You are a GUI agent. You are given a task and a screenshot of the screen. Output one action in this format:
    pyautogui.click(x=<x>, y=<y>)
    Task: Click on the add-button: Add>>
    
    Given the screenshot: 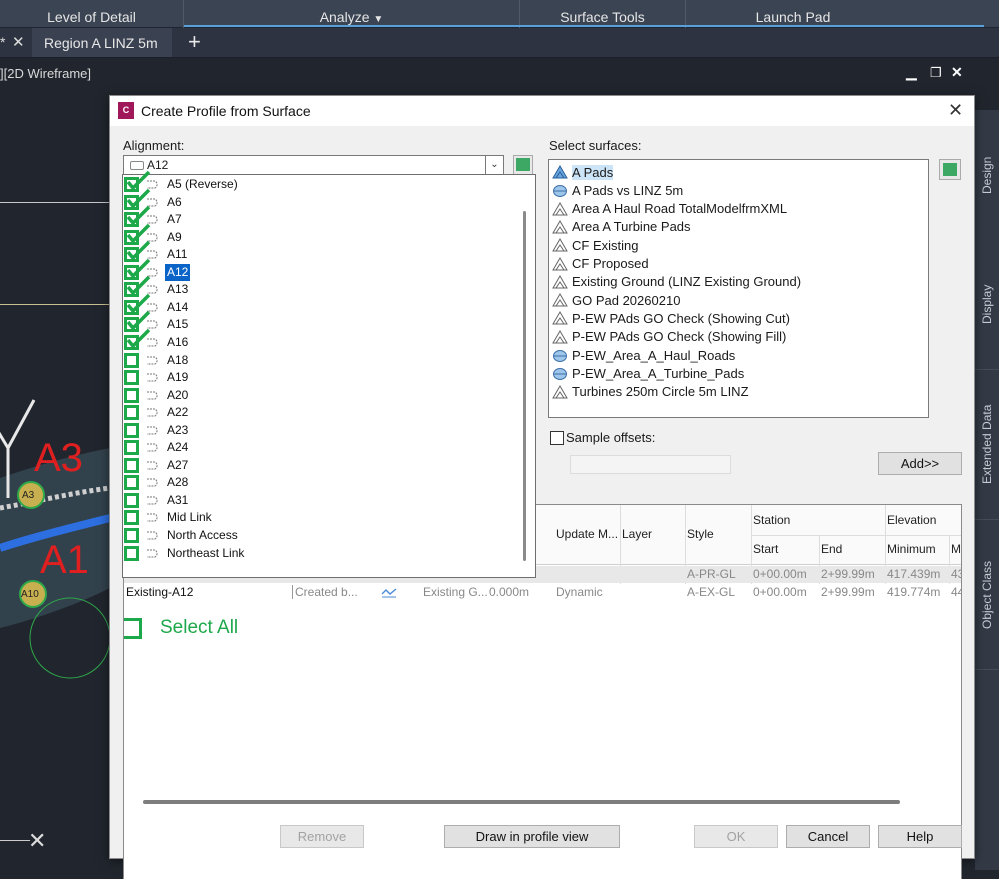 What is the action you would take?
    pyautogui.click(x=920, y=463)
    